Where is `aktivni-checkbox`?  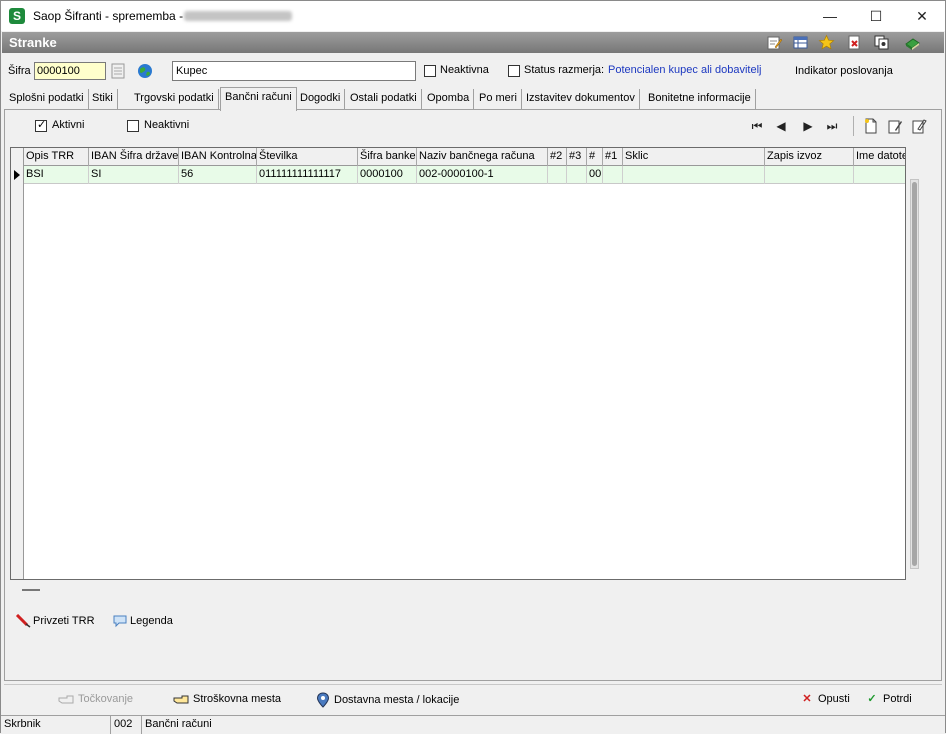
aktivni-checkbox is located at coordinates (41, 125).